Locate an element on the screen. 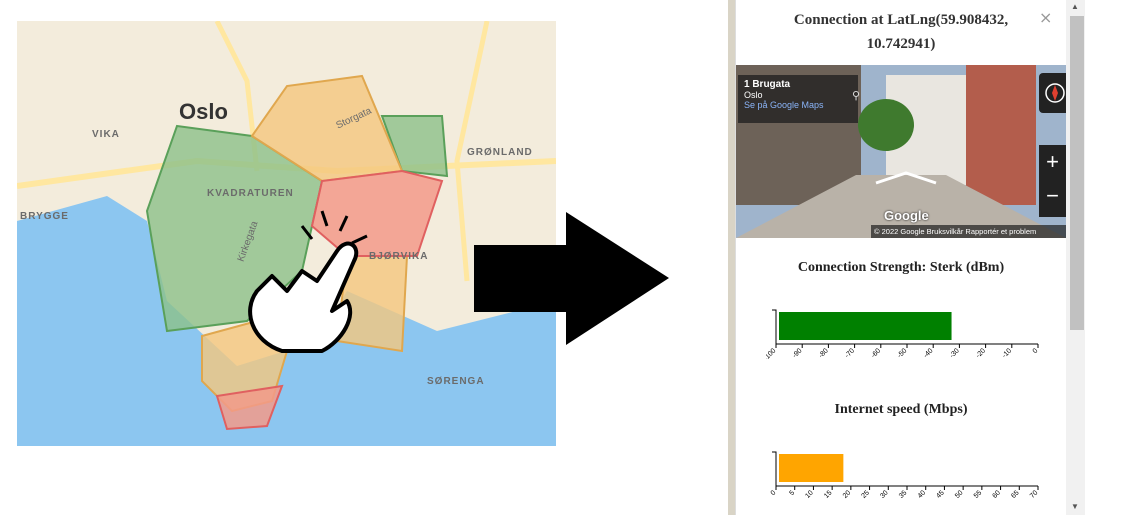 The width and height of the screenshot is (1122, 527). speed-tick-label: 40 is located at coordinates (922, 494).